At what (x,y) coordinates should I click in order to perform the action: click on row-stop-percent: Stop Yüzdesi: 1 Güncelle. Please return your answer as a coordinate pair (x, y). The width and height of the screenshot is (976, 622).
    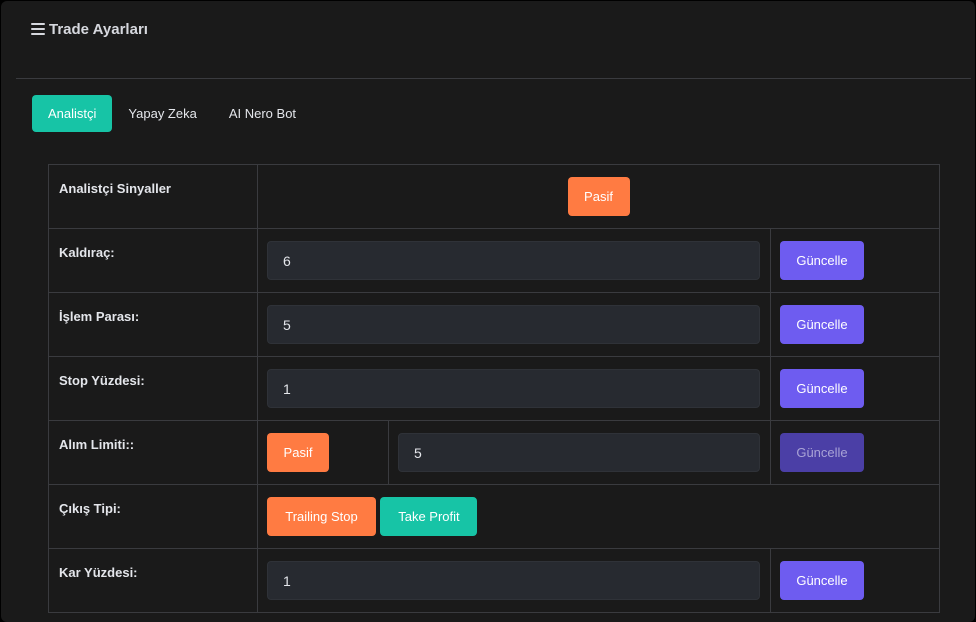
    Looking at the image, I should click on (494, 388).